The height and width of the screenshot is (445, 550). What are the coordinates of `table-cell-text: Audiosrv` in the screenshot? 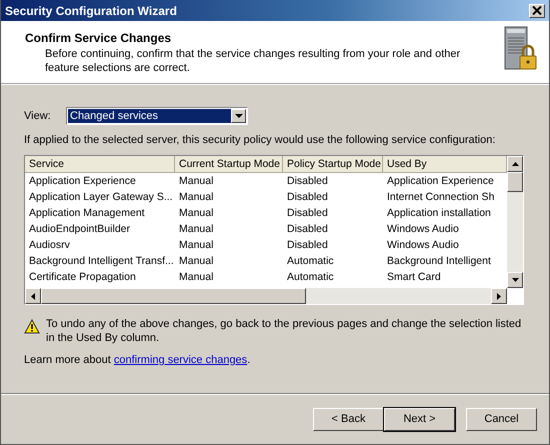 It's located at (49, 245).